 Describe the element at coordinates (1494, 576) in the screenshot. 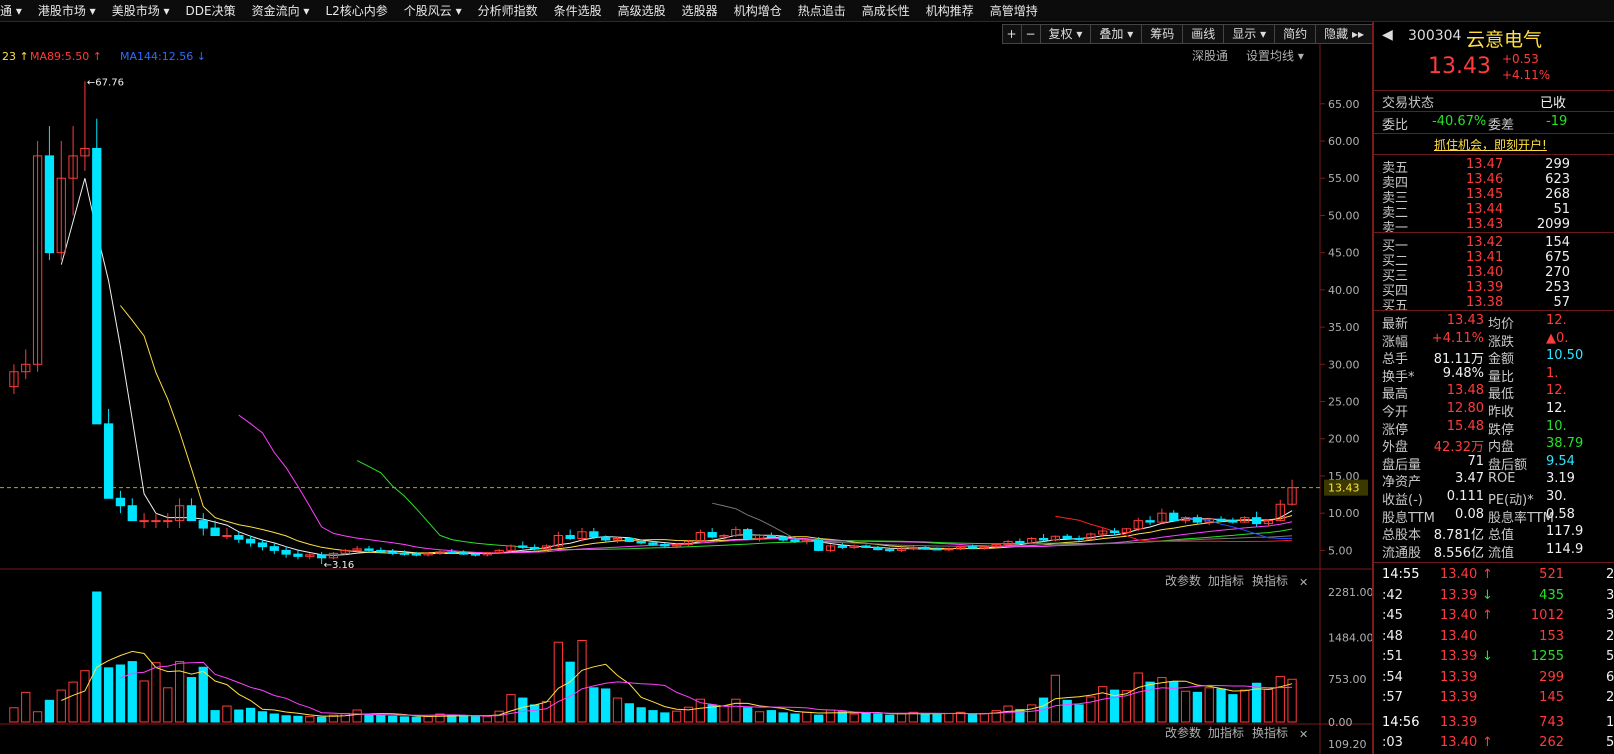

I see `tick-row: 14:55 13.40 ↑ 521 2` at that location.